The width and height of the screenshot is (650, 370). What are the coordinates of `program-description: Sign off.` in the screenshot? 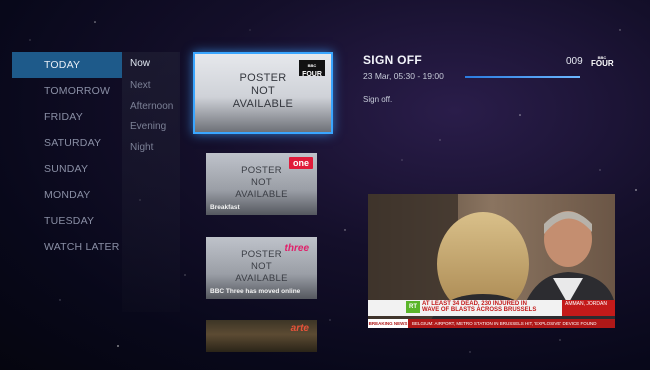 It's located at (378, 99).